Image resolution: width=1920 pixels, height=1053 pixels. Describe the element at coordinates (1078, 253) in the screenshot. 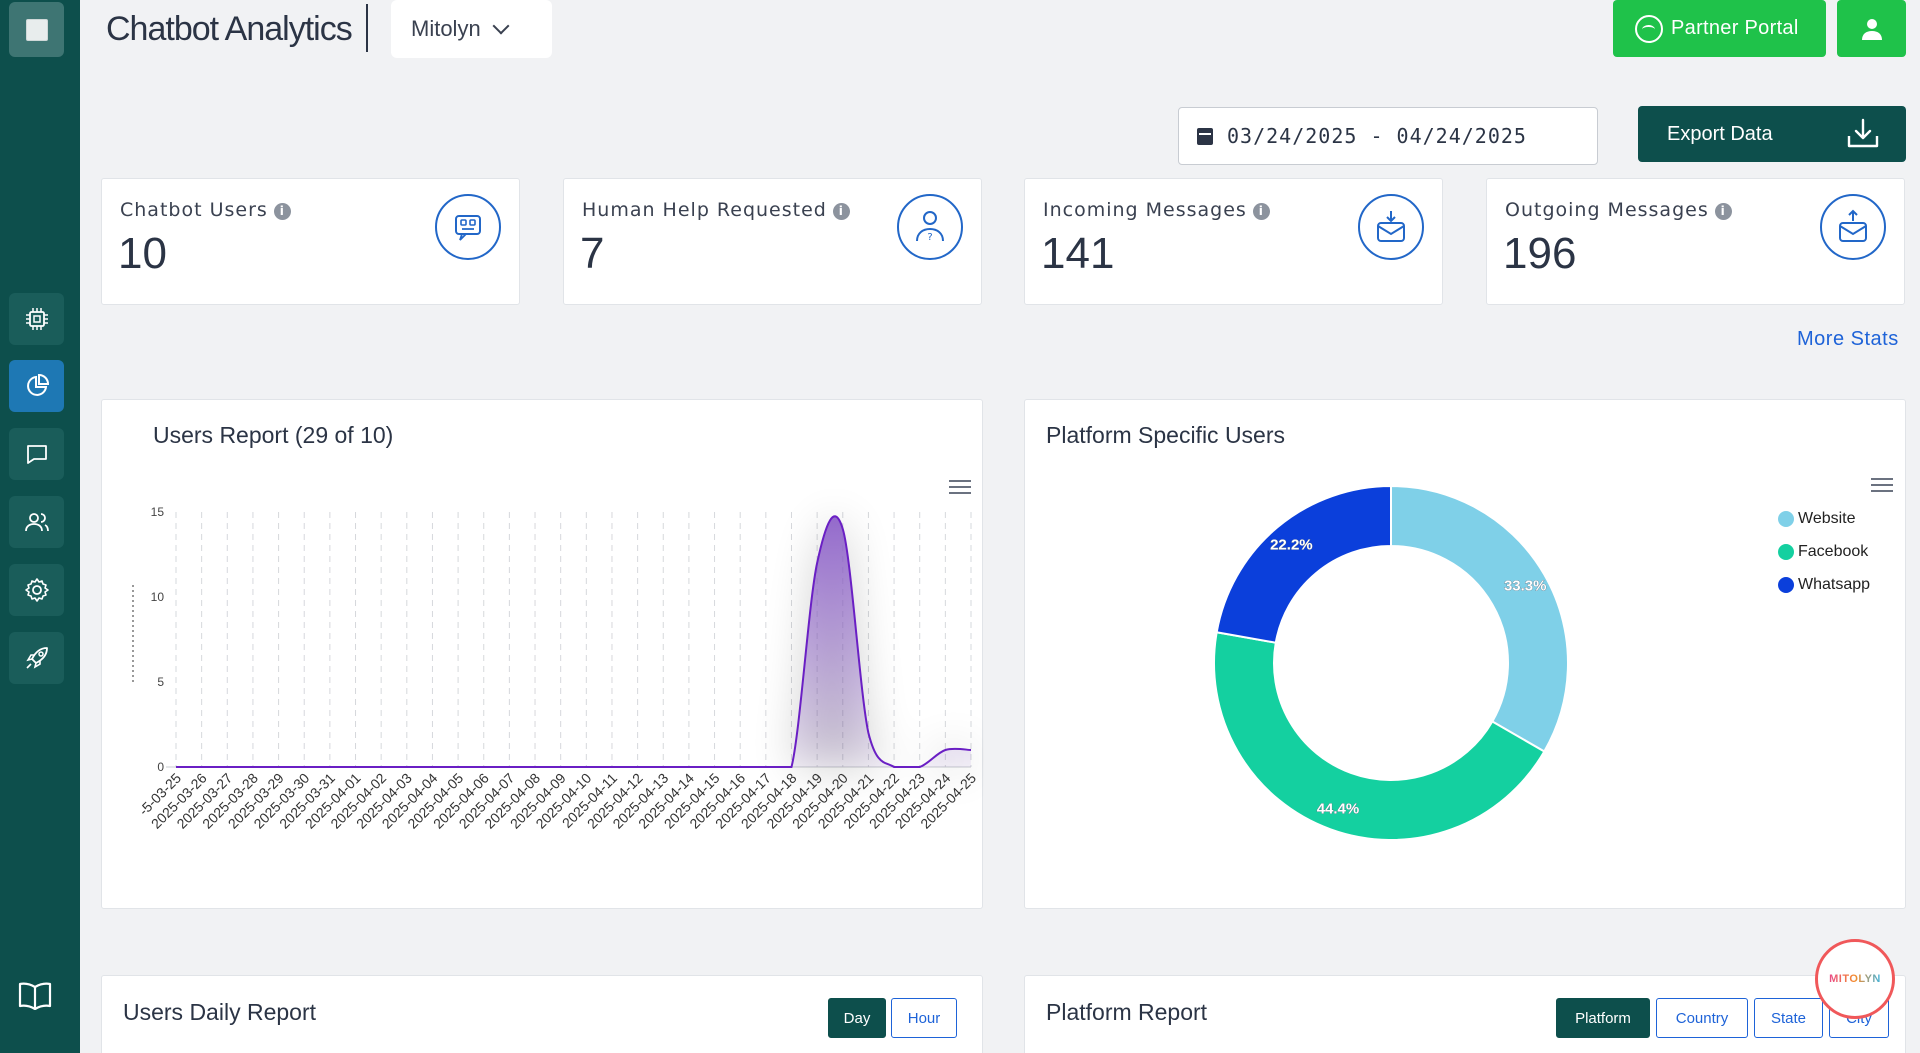

I see `stat-value: 141` at that location.